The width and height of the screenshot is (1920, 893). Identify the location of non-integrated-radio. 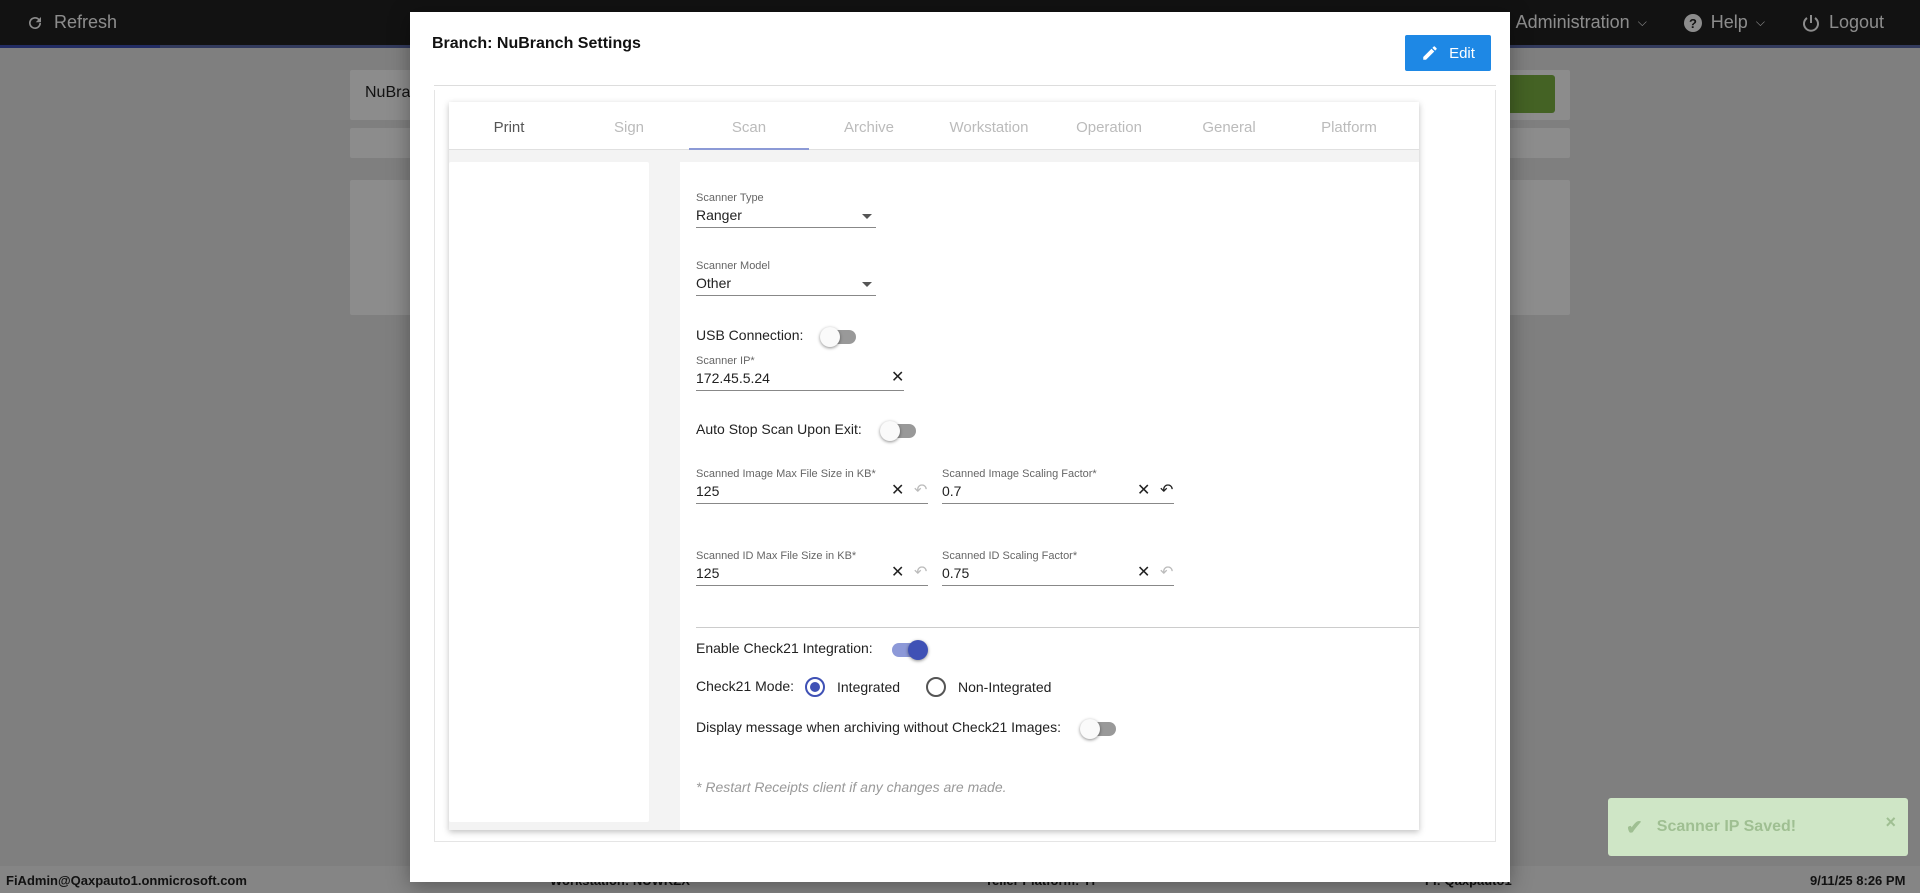
(936, 687).